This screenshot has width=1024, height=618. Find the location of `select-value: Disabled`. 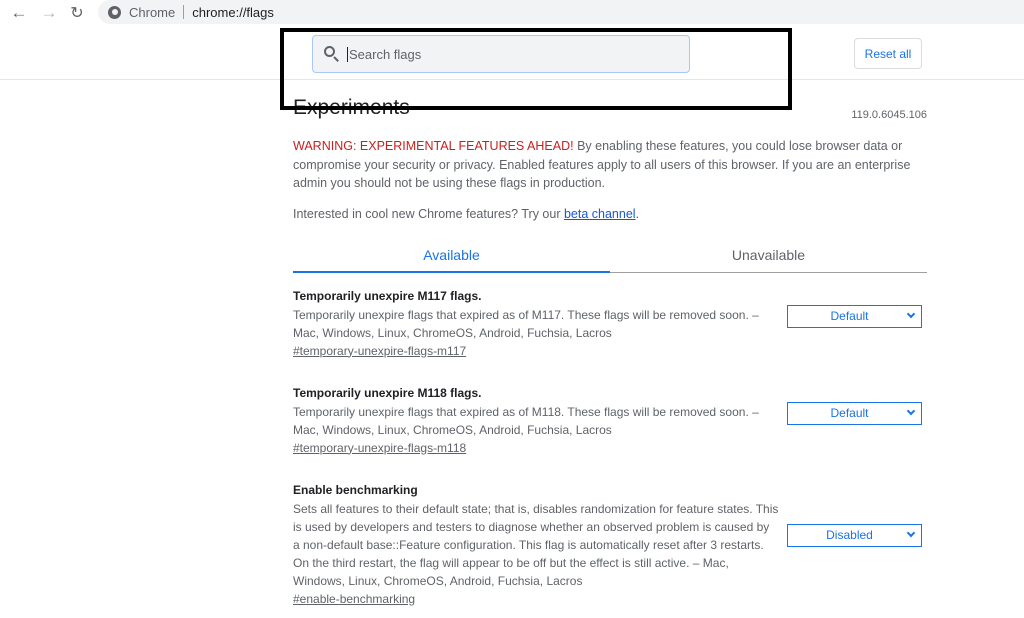

select-value: Disabled is located at coordinates (849, 535).